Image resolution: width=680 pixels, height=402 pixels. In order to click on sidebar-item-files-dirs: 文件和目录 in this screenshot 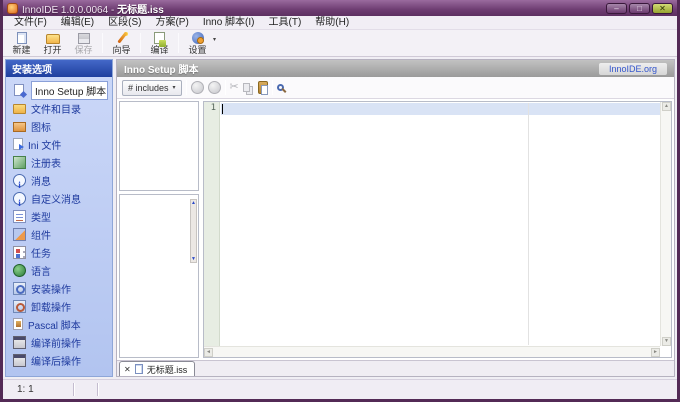, I will do `click(59, 108)`.